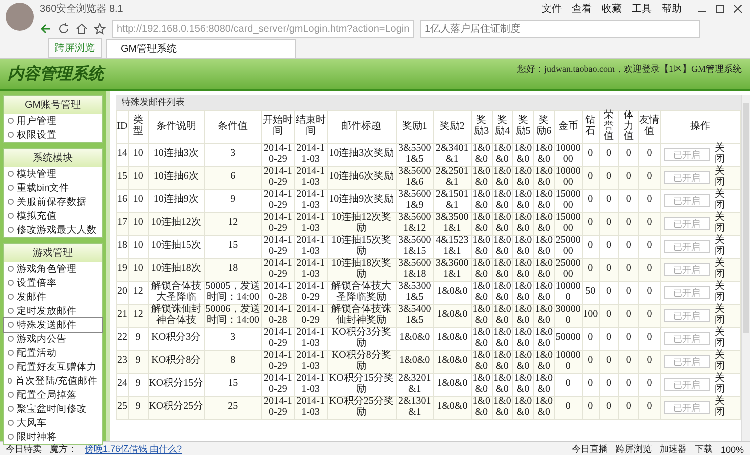 This screenshot has height=455, width=750. I want to click on sidebar-item: 特殊发送邮件, so click(53, 325).